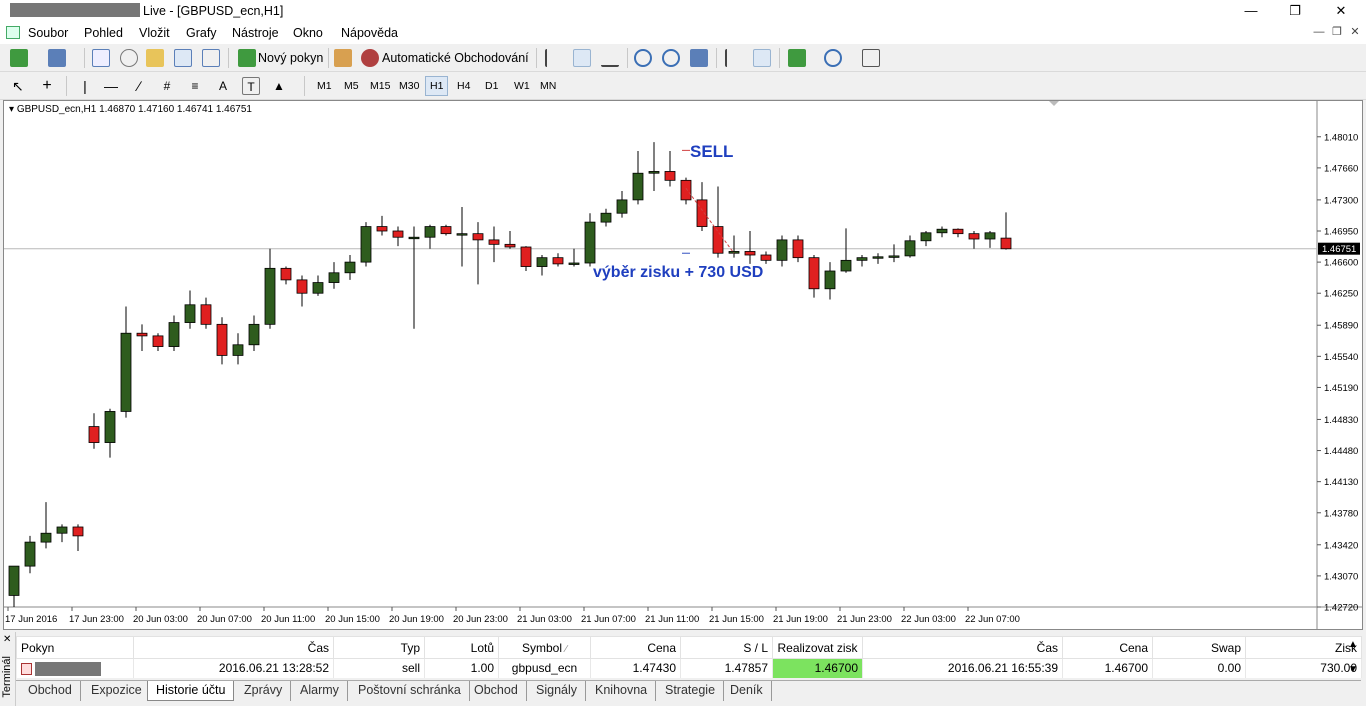 The width and height of the screenshot is (1366, 706). Describe the element at coordinates (544, 647) in the screenshot. I see `col-symbol: Symbol ∕` at that location.